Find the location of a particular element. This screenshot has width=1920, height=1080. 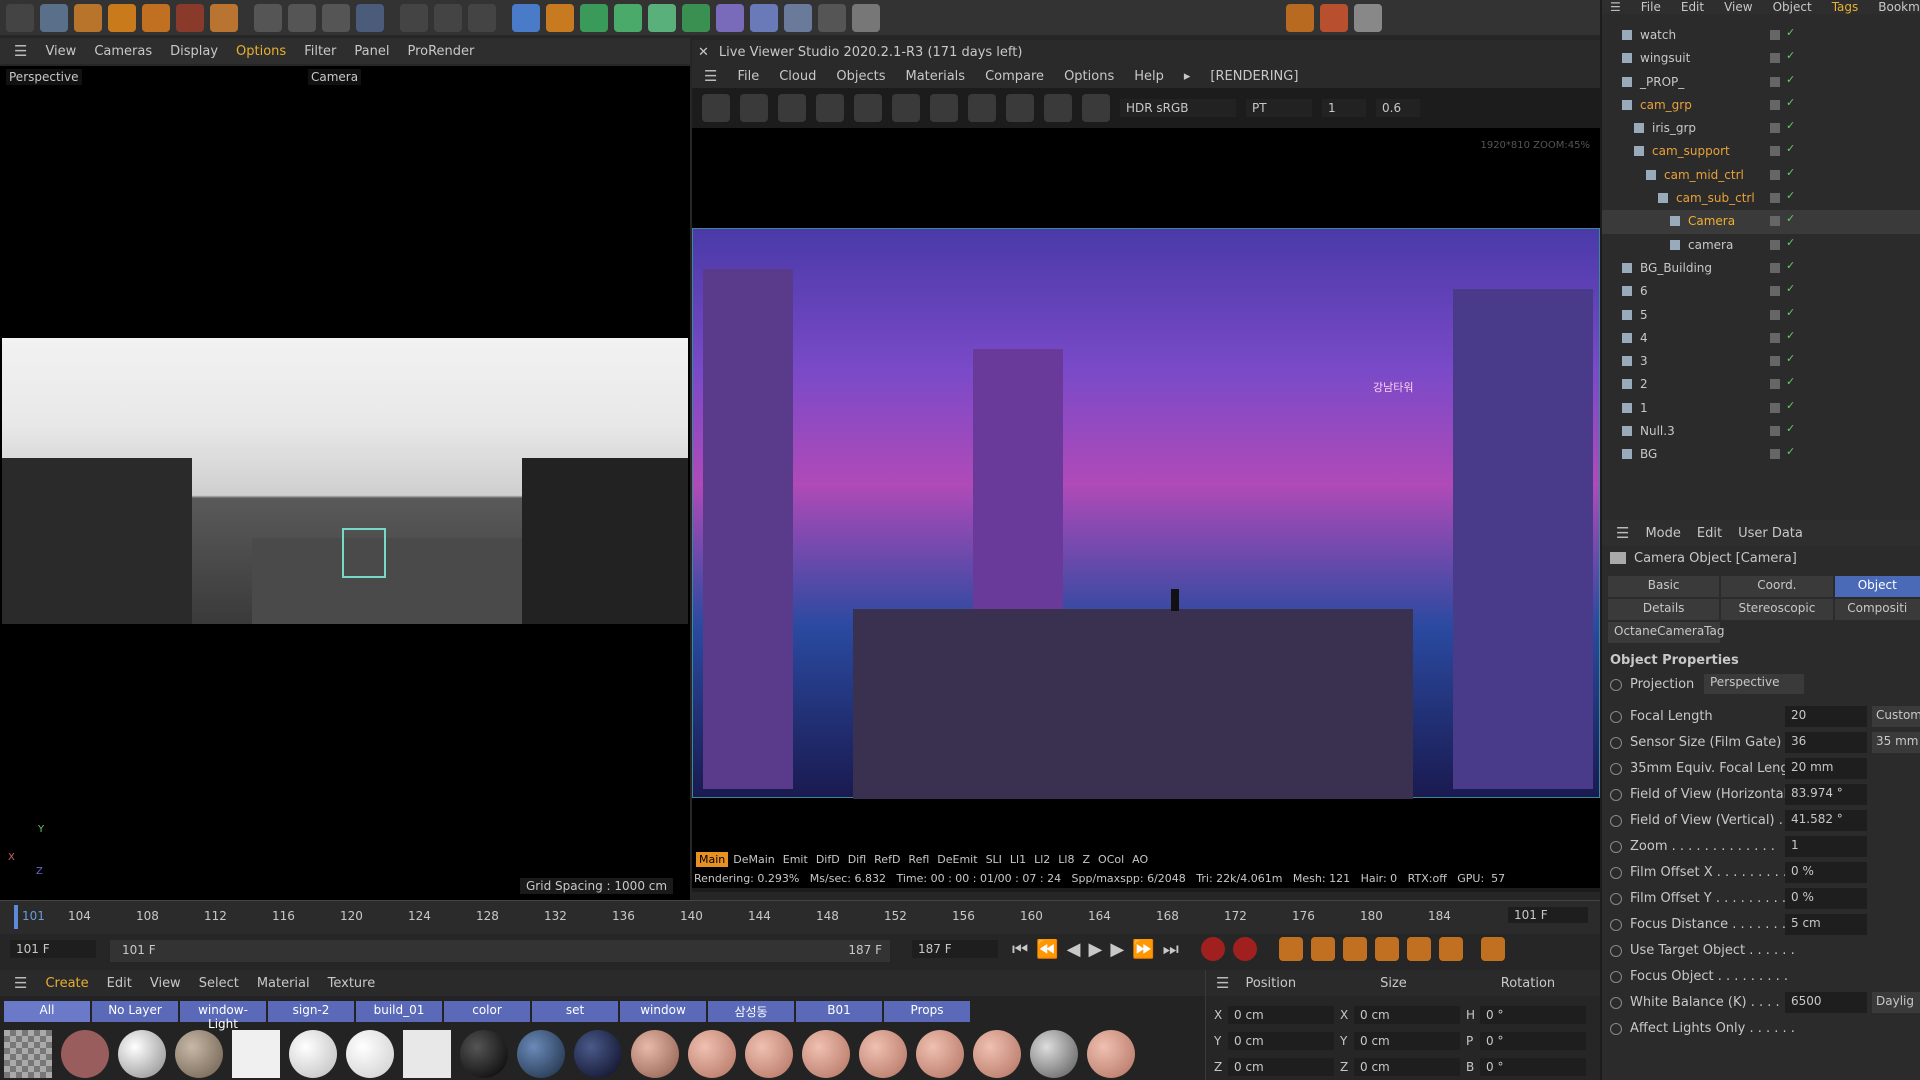

add-region-icon is located at coordinates (982, 108).